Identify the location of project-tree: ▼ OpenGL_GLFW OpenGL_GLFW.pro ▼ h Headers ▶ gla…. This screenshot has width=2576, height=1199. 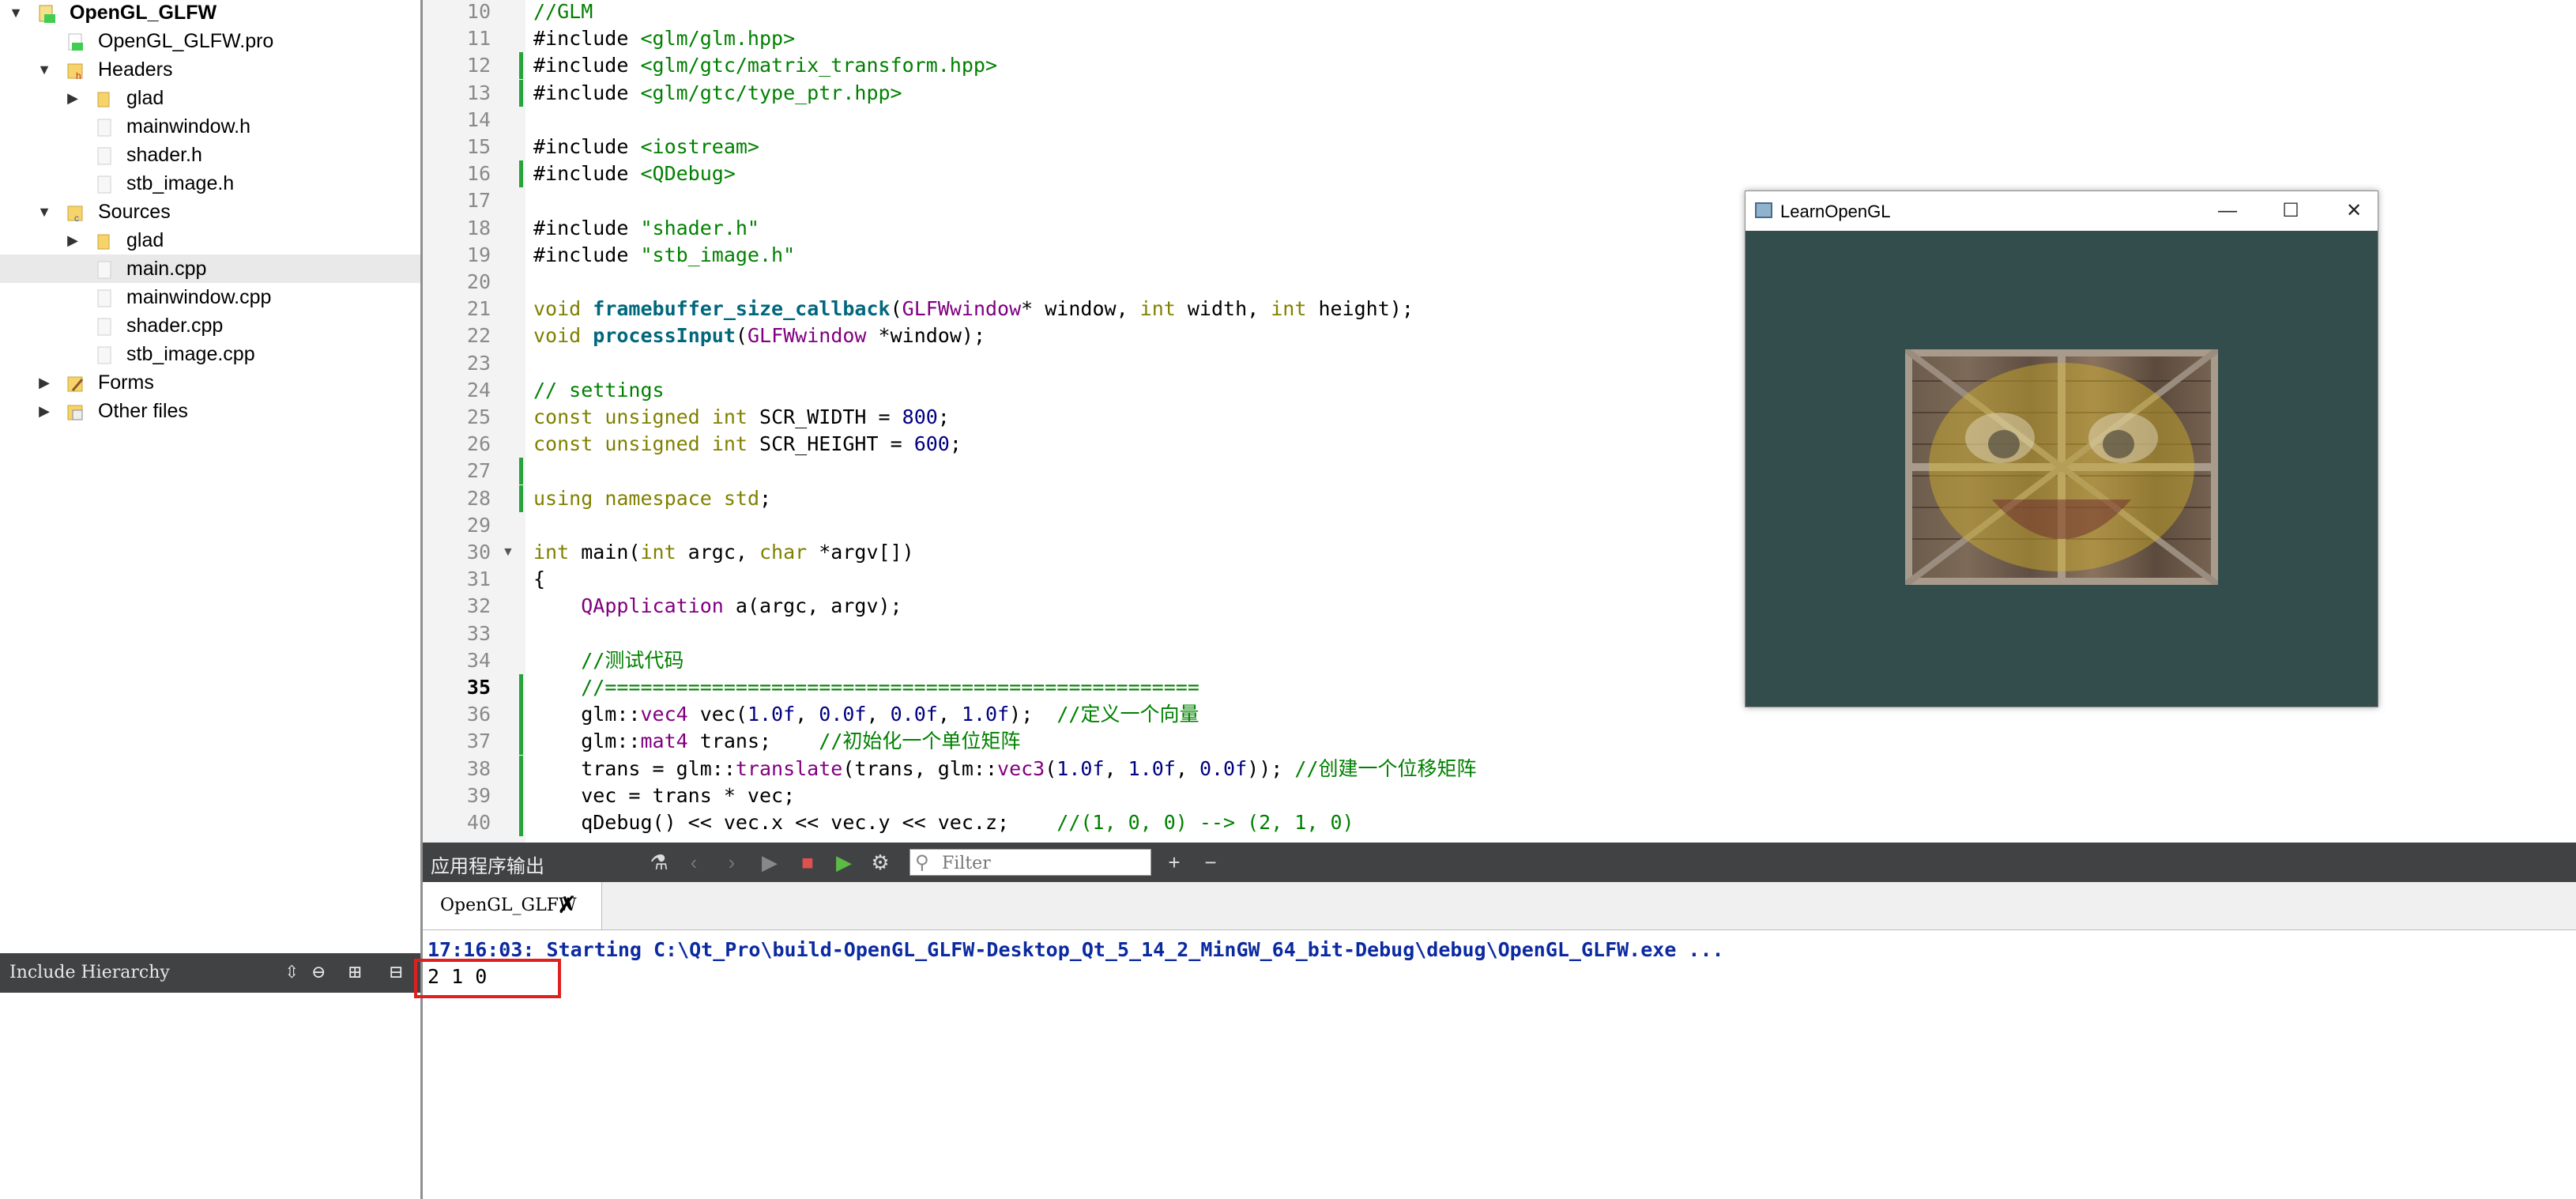
(210, 476).